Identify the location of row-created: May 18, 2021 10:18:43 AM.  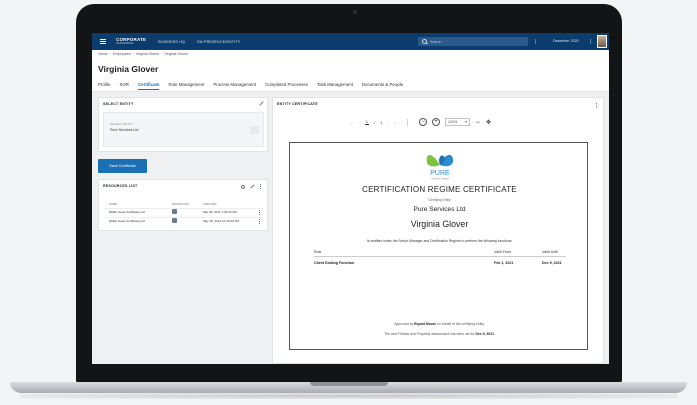
(221, 221).